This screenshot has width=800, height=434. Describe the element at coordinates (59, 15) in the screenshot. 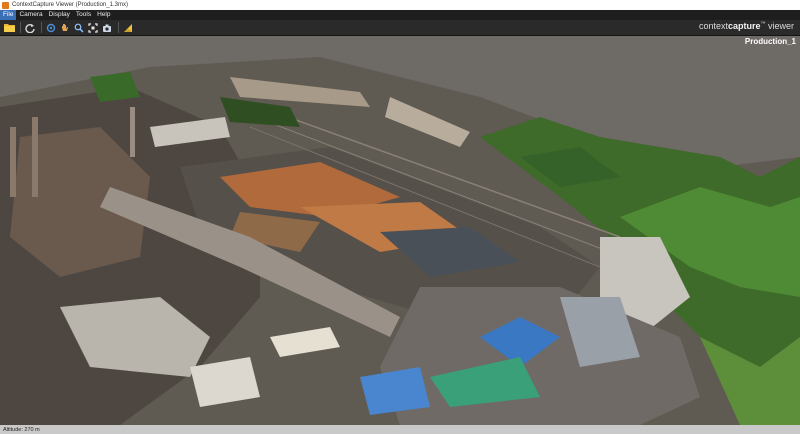

I see `menu-display: Display` at that location.